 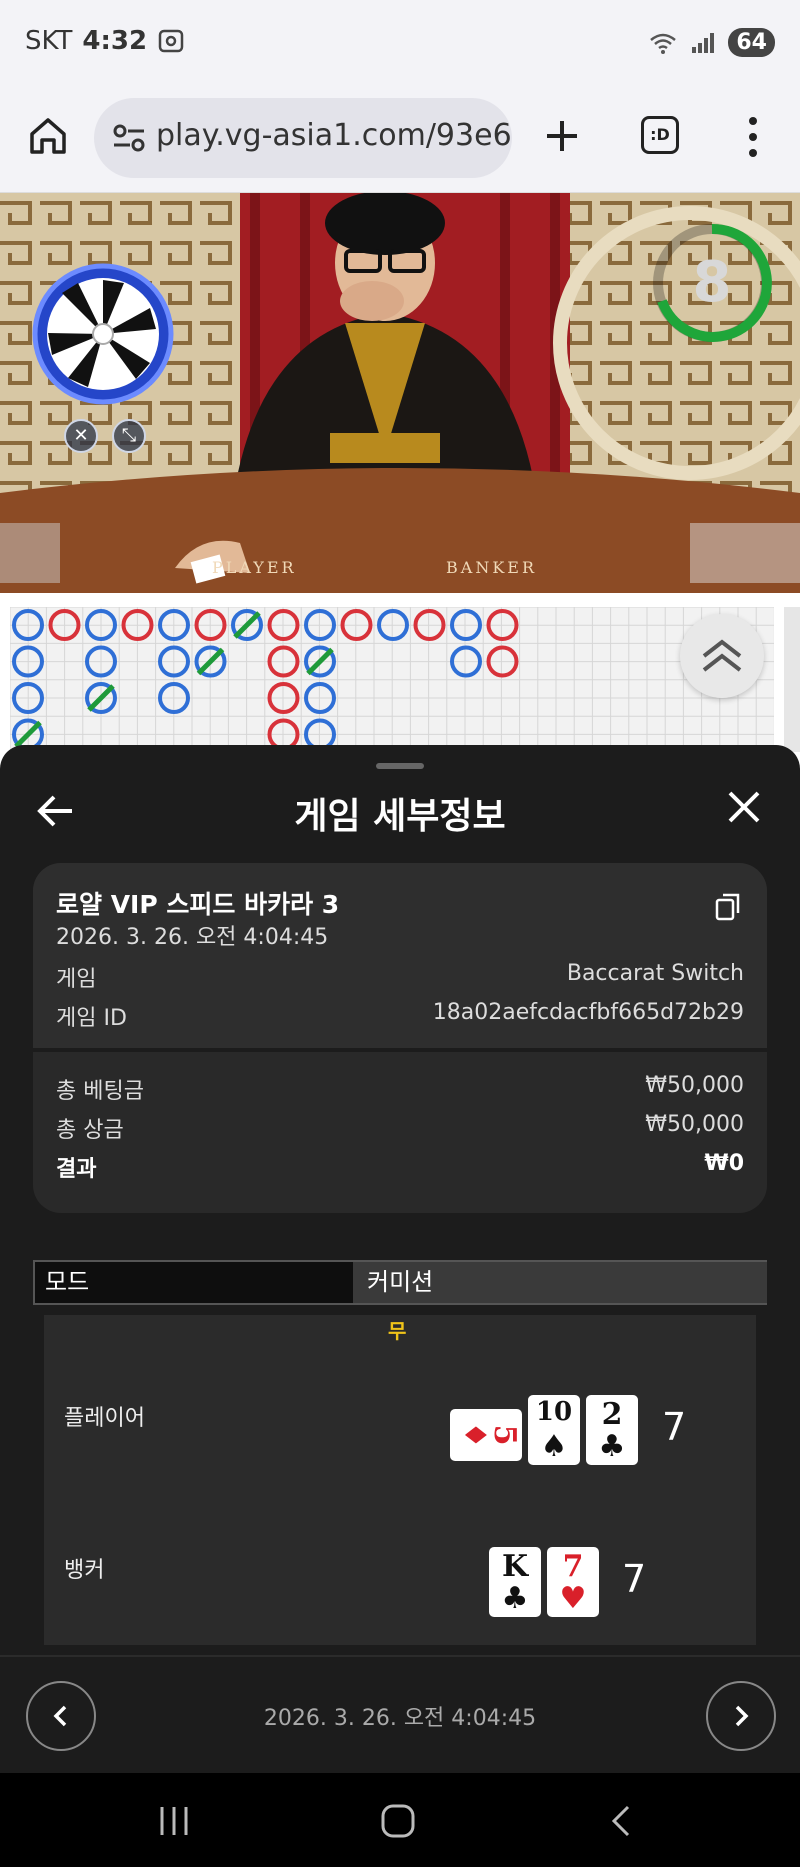 I want to click on screenshot-icon, so click(x=171, y=41).